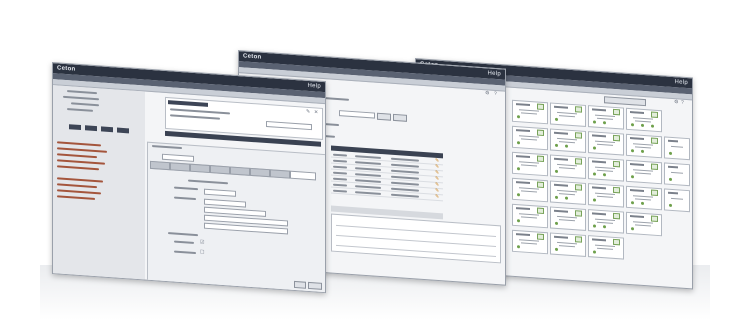  I want to click on tab-power, so click(280, 174).